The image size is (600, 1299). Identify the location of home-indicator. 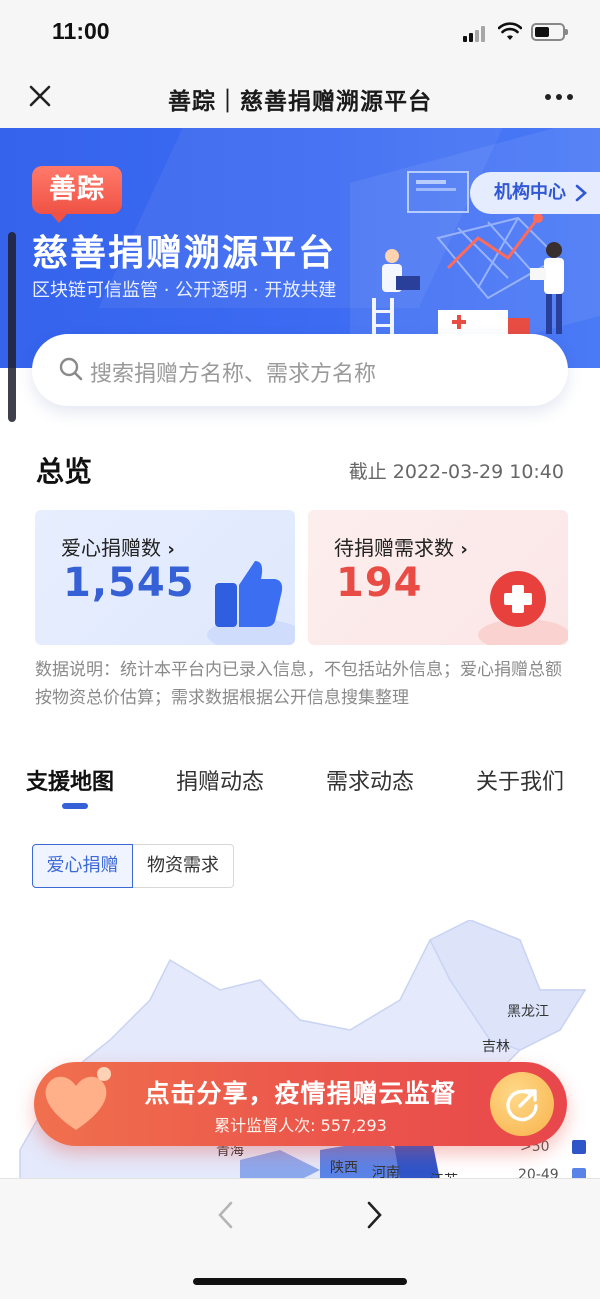
(300, 1281).